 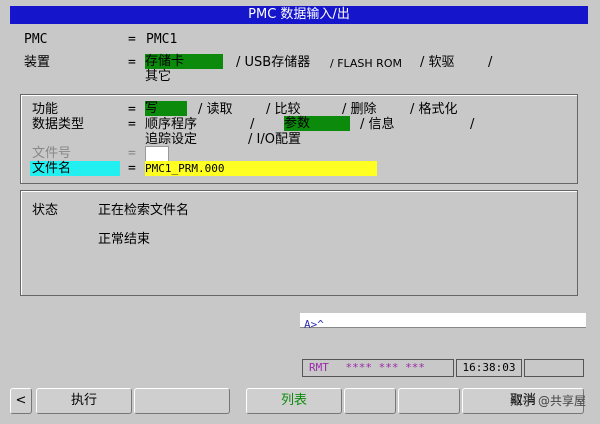 I want to click on fileno-label: 文件号, so click(x=52, y=153).